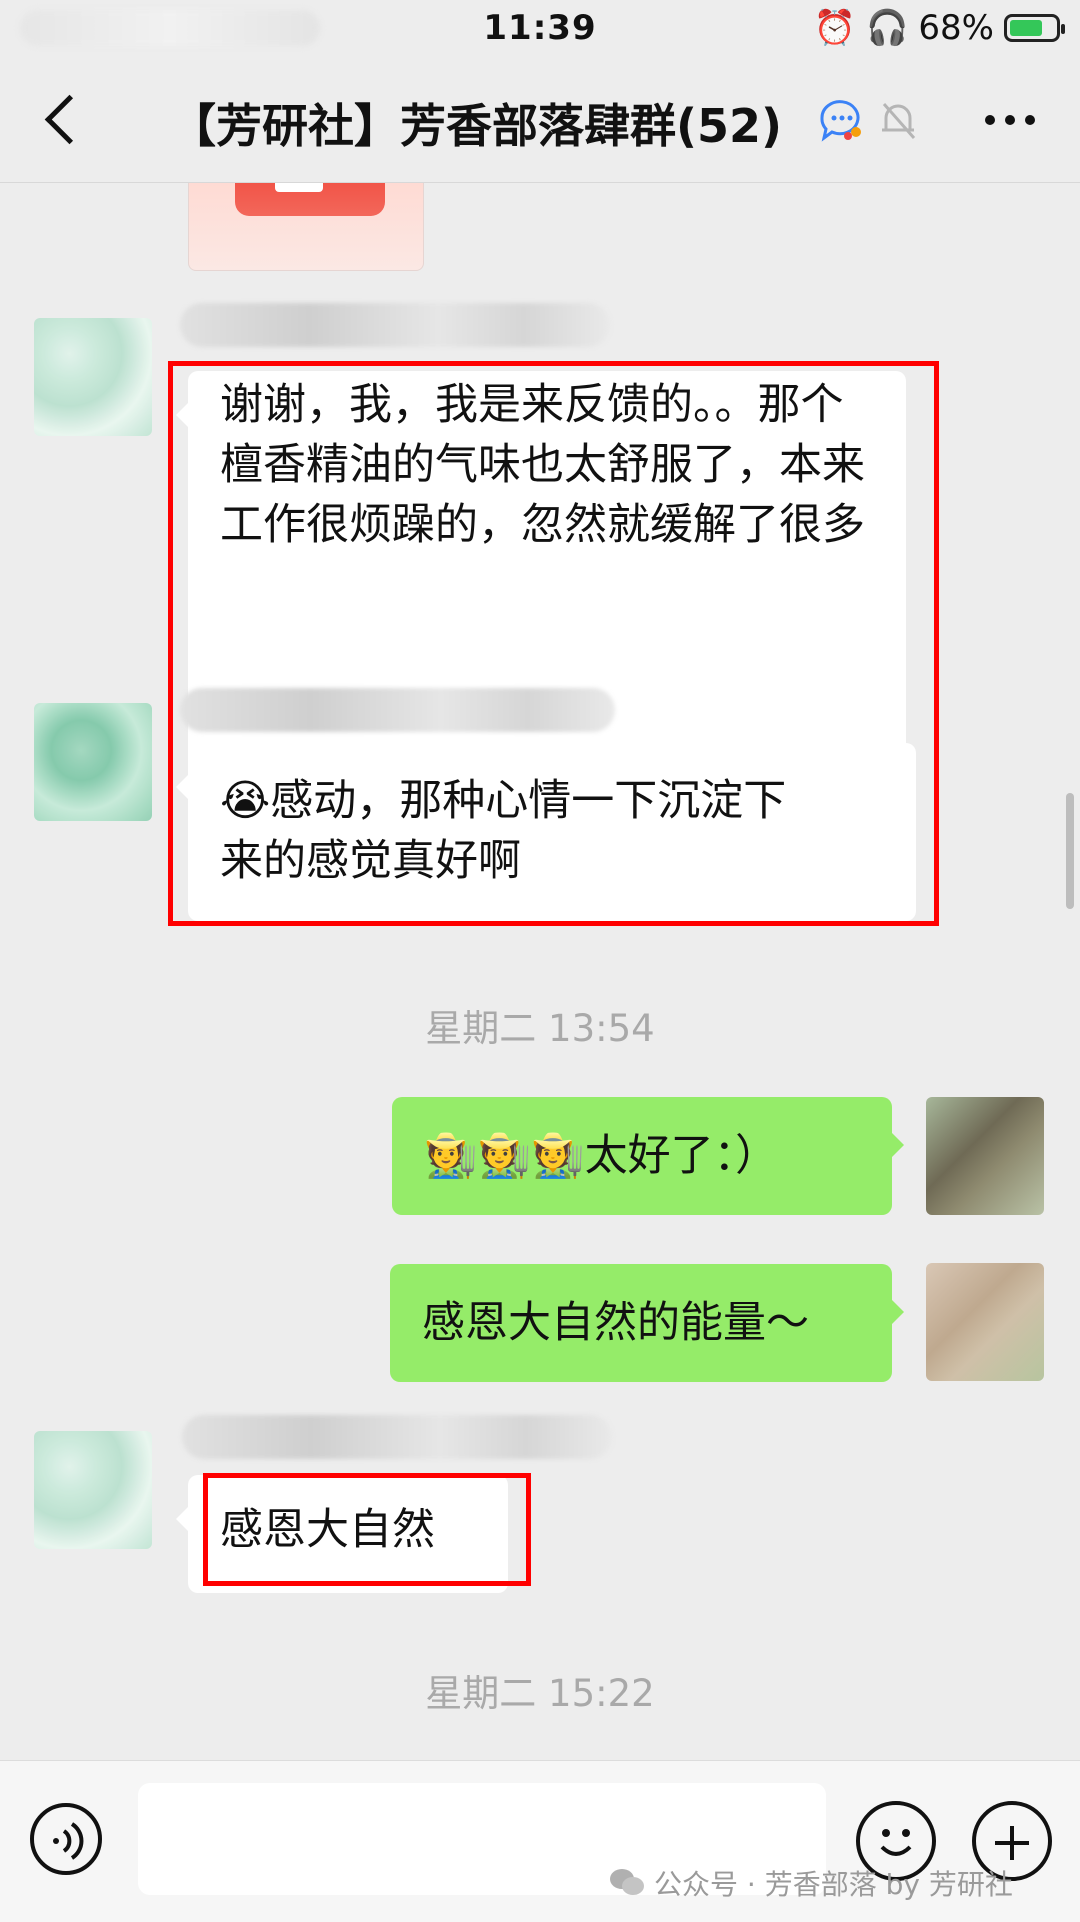 The height and width of the screenshot is (1922, 1080). Describe the element at coordinates (1010, 120) in the screenshot. I see `more-icon` at that location.